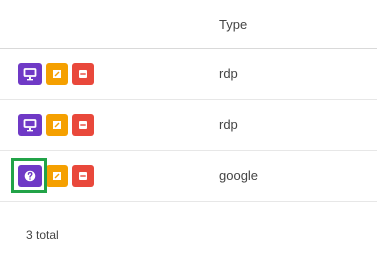 The image size is (377, 259). I want to click on type-cell: google, so click(239, 175).